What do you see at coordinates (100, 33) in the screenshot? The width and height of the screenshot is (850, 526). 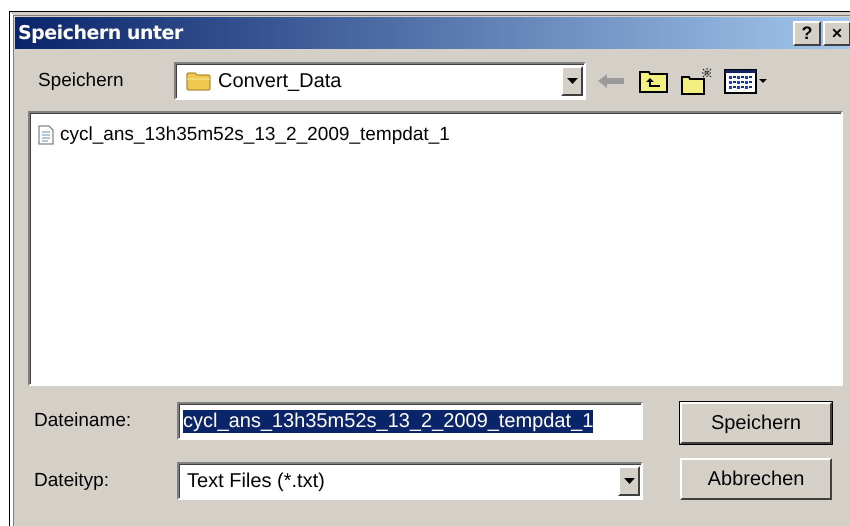 I see `window-title: Speichern unter` at bounding box center [100, 33].